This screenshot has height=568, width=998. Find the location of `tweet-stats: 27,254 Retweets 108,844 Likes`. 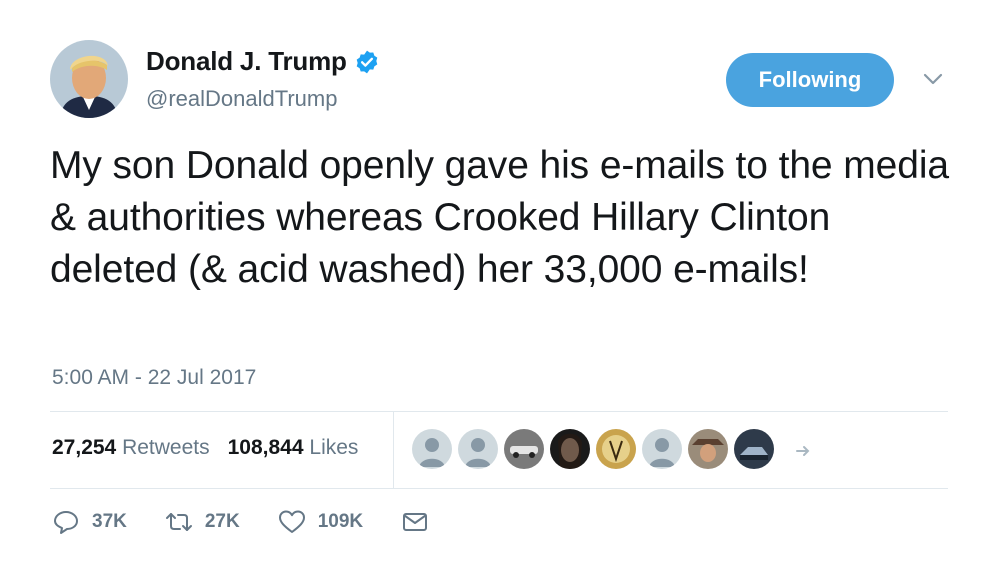

tweet-stats: 27,254 Retweets 108,844 Likes is located at coordinates (214, 448).